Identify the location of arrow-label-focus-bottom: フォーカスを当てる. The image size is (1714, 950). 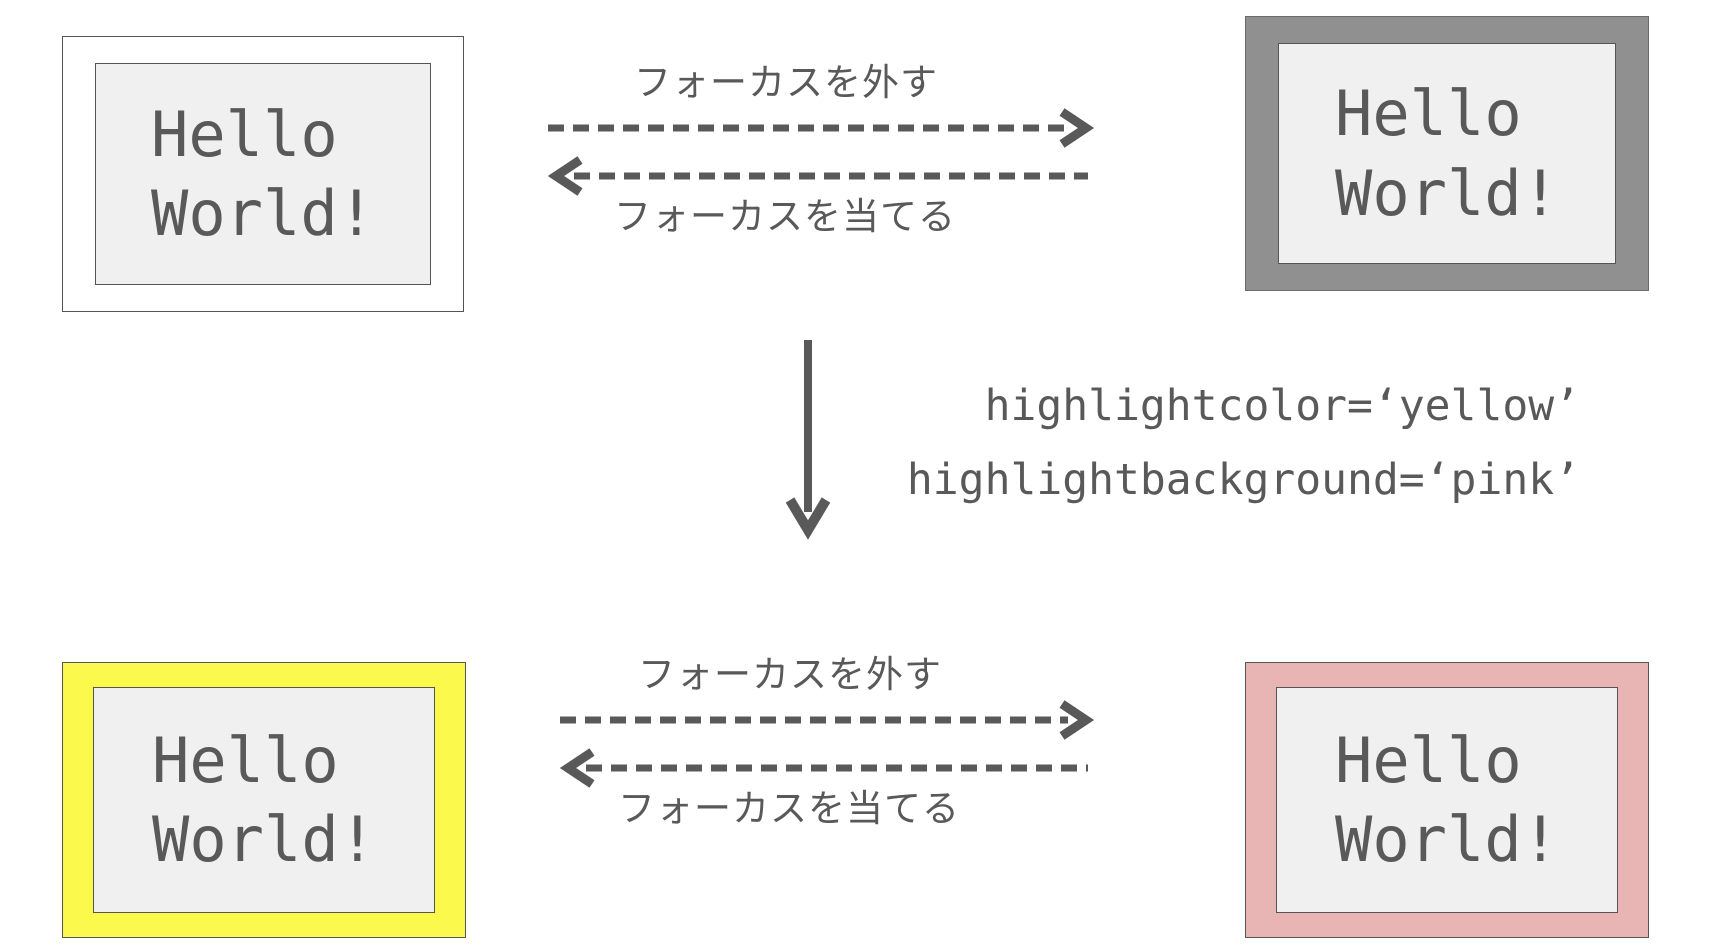
(789, 808).